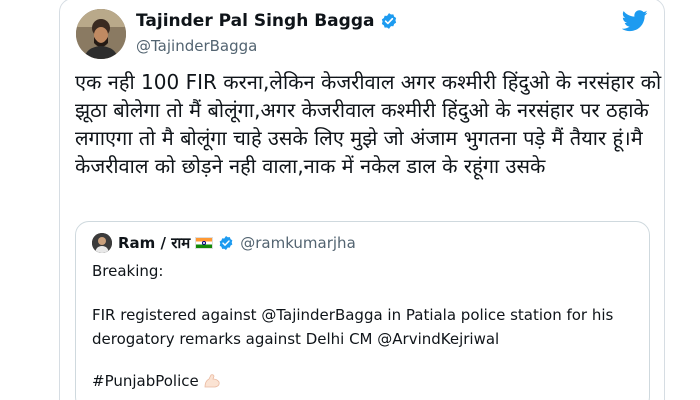 The image size is (700, 400). Describe the element at coordinates (255, 21) in the screenshot. I see `author-name-text: Tajinder Pal Singh Bagga` at that location.